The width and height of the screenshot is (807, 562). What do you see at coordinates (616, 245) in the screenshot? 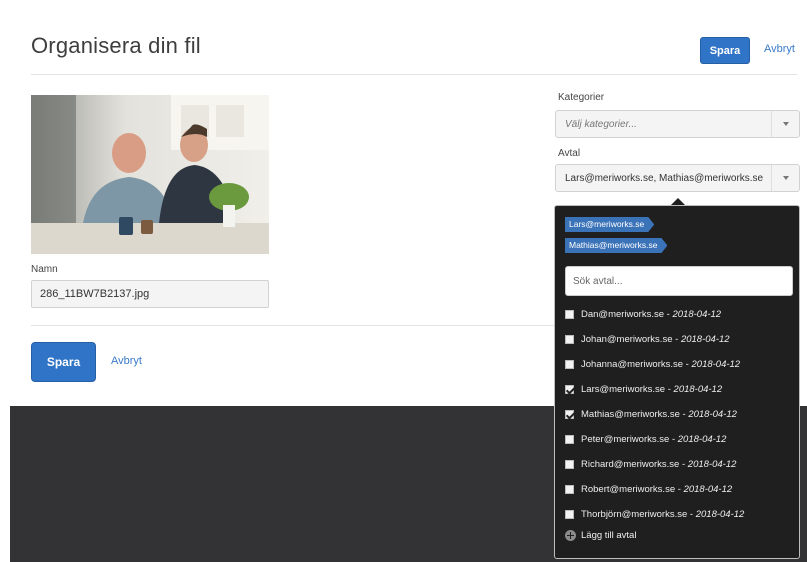
I see `selected-tag: Mathias@meriworks.se` at bounding box center [616, 245].